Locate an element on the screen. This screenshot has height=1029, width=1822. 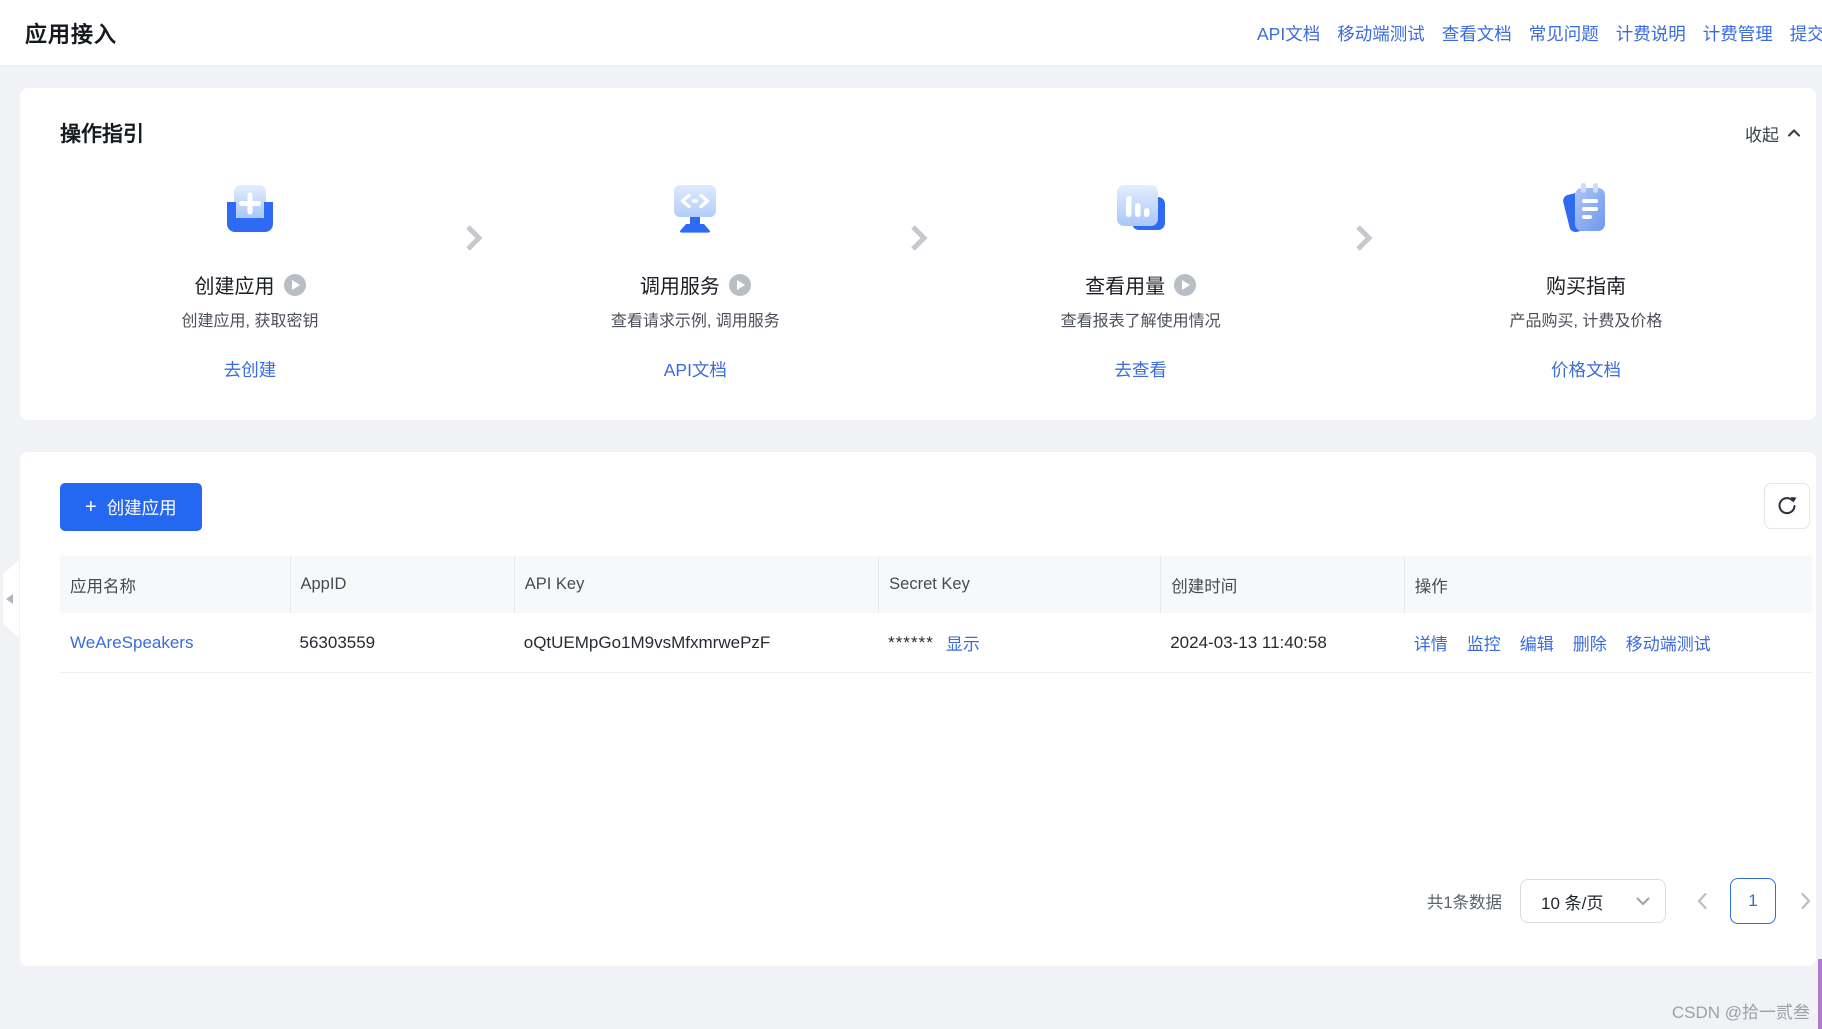
col-header-name: 应用名称 is located at coordinates (103, 586).